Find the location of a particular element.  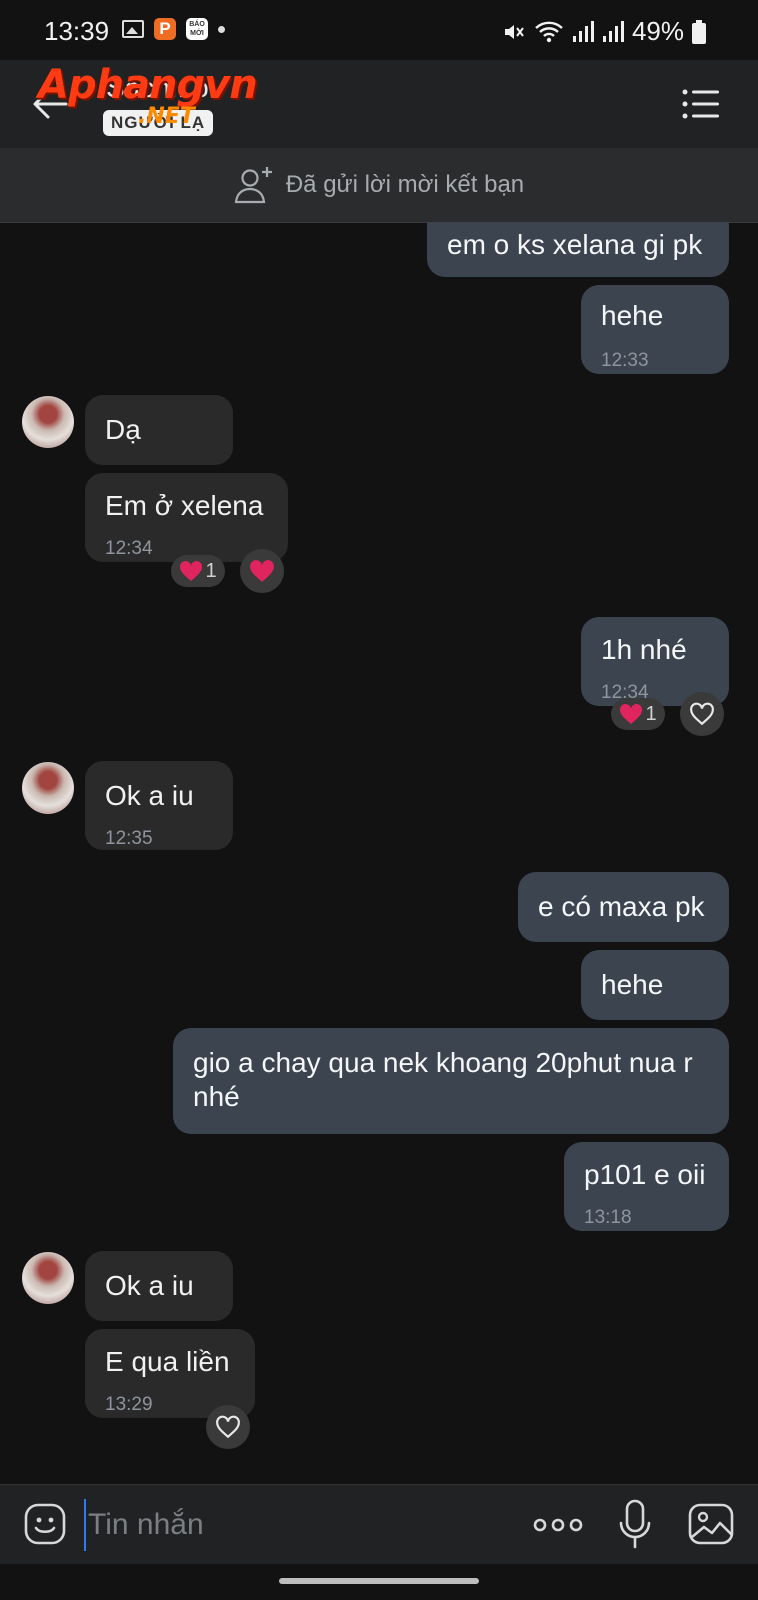

message-text: 1h nhé is located at coordinates (644, 649).